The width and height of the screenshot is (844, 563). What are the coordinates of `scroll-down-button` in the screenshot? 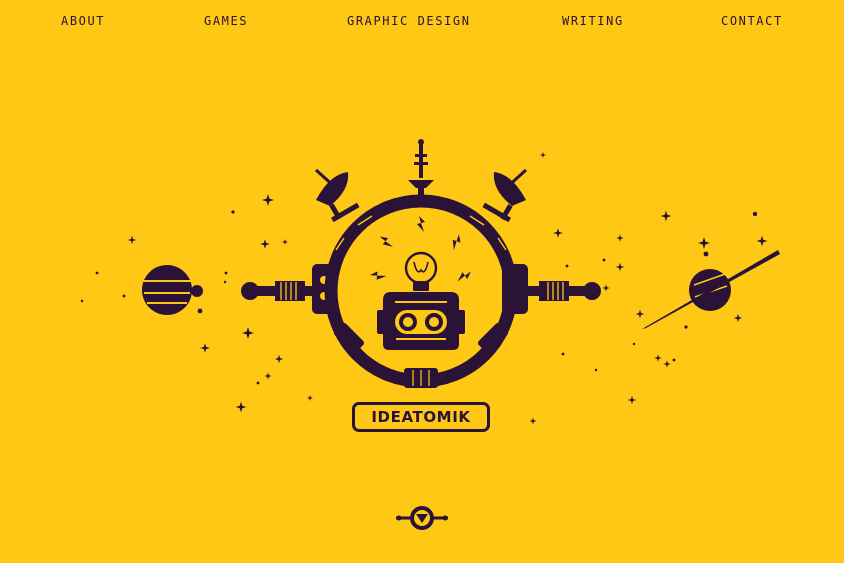 It's located at (422, 518).